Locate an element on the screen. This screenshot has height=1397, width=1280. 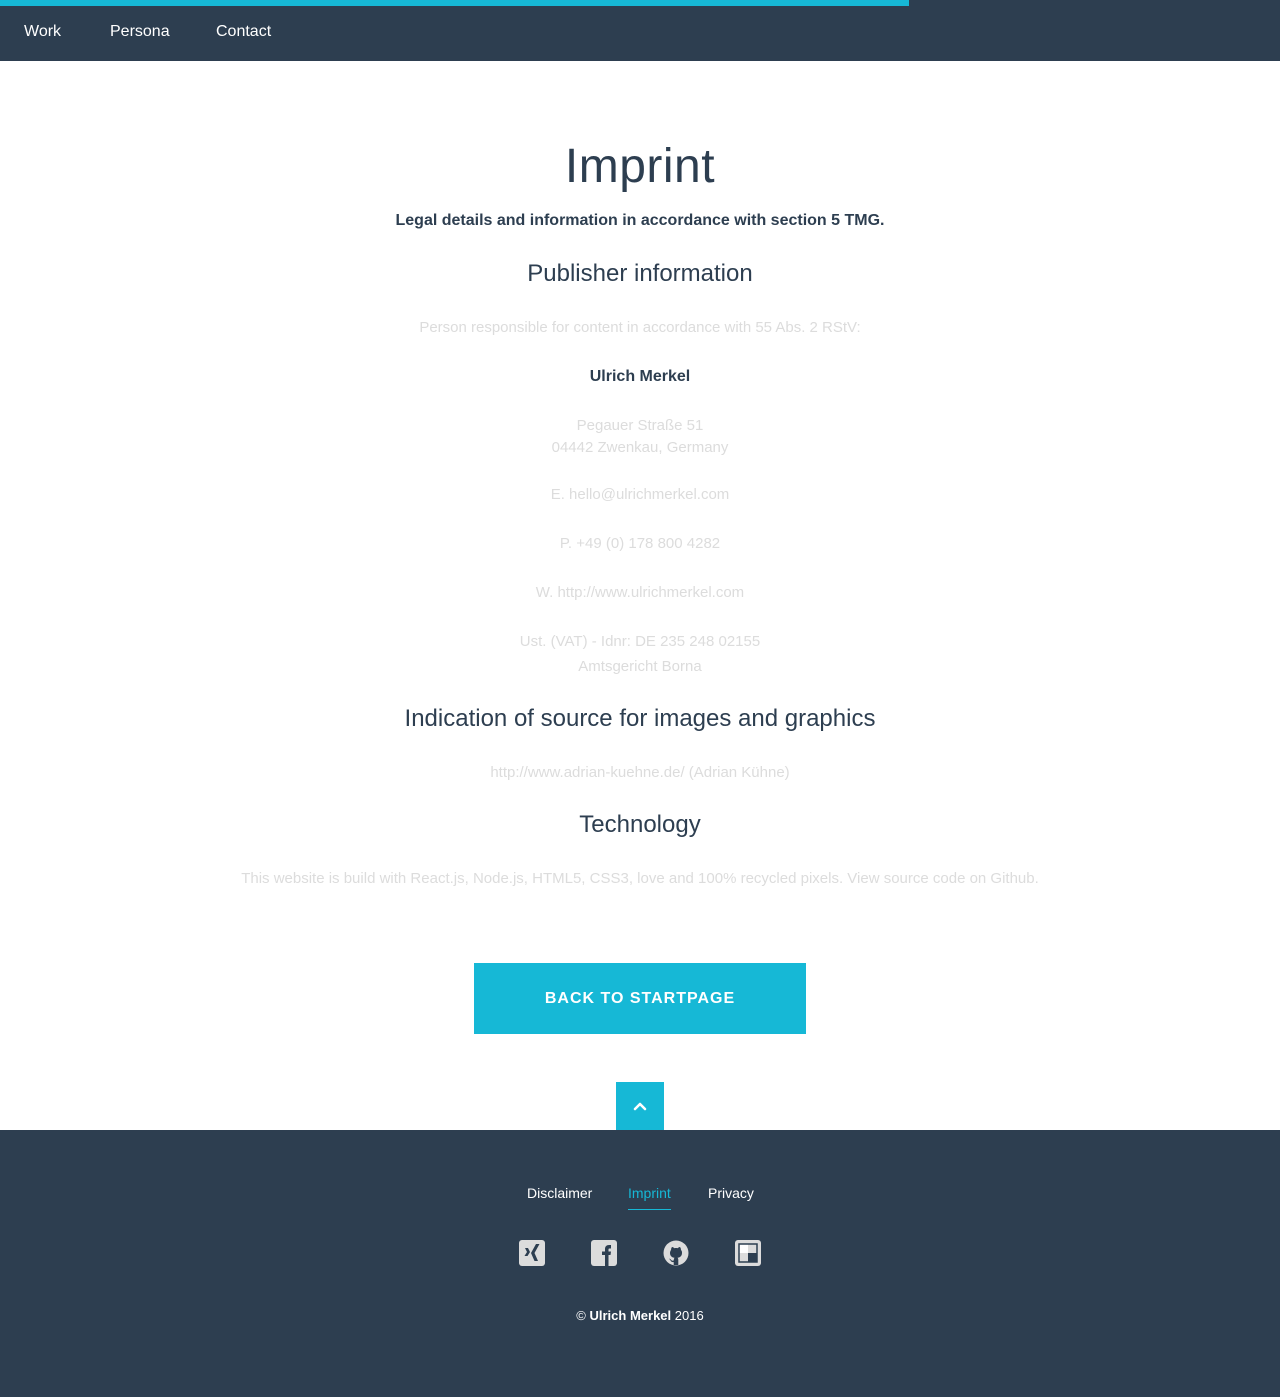
copyright-year: 2016 is located at coordinates (689, 1315).